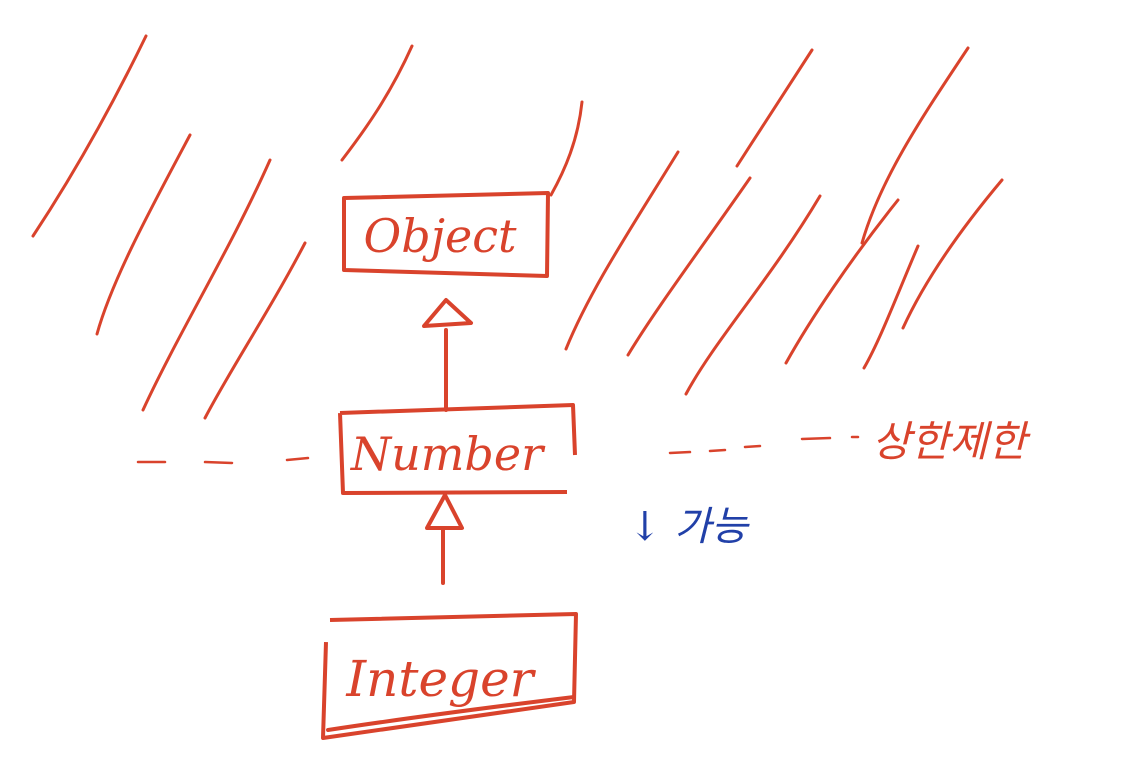 This screenshot has height=783, width=1142. Describe the element at coordinates (440, 236) in the screenshot. I see `object-label: Object` at that location.